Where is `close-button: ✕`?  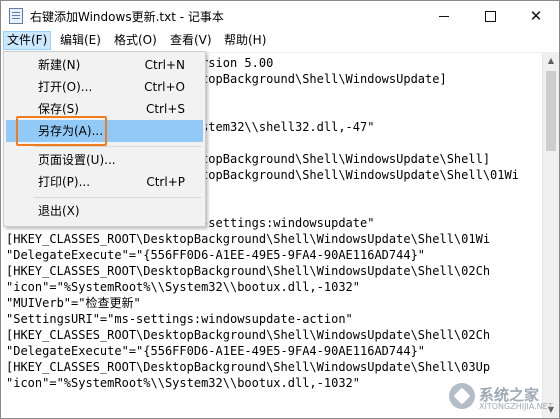 close-button: ✕ is located at coordinates (536, 16).